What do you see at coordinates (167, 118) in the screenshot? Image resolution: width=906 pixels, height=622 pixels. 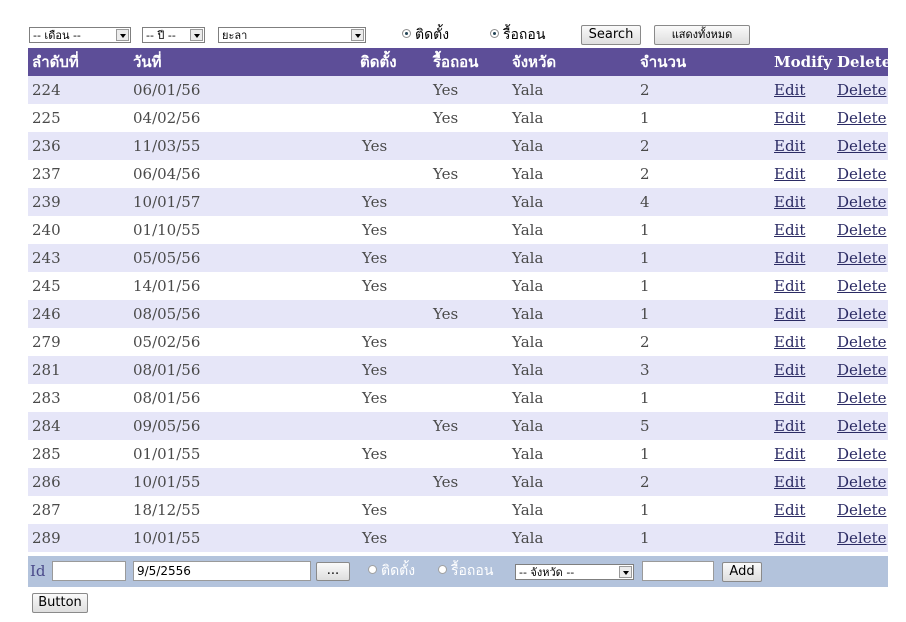 I see `cell-date: 04/02/56` at bounding box center [167, 118].